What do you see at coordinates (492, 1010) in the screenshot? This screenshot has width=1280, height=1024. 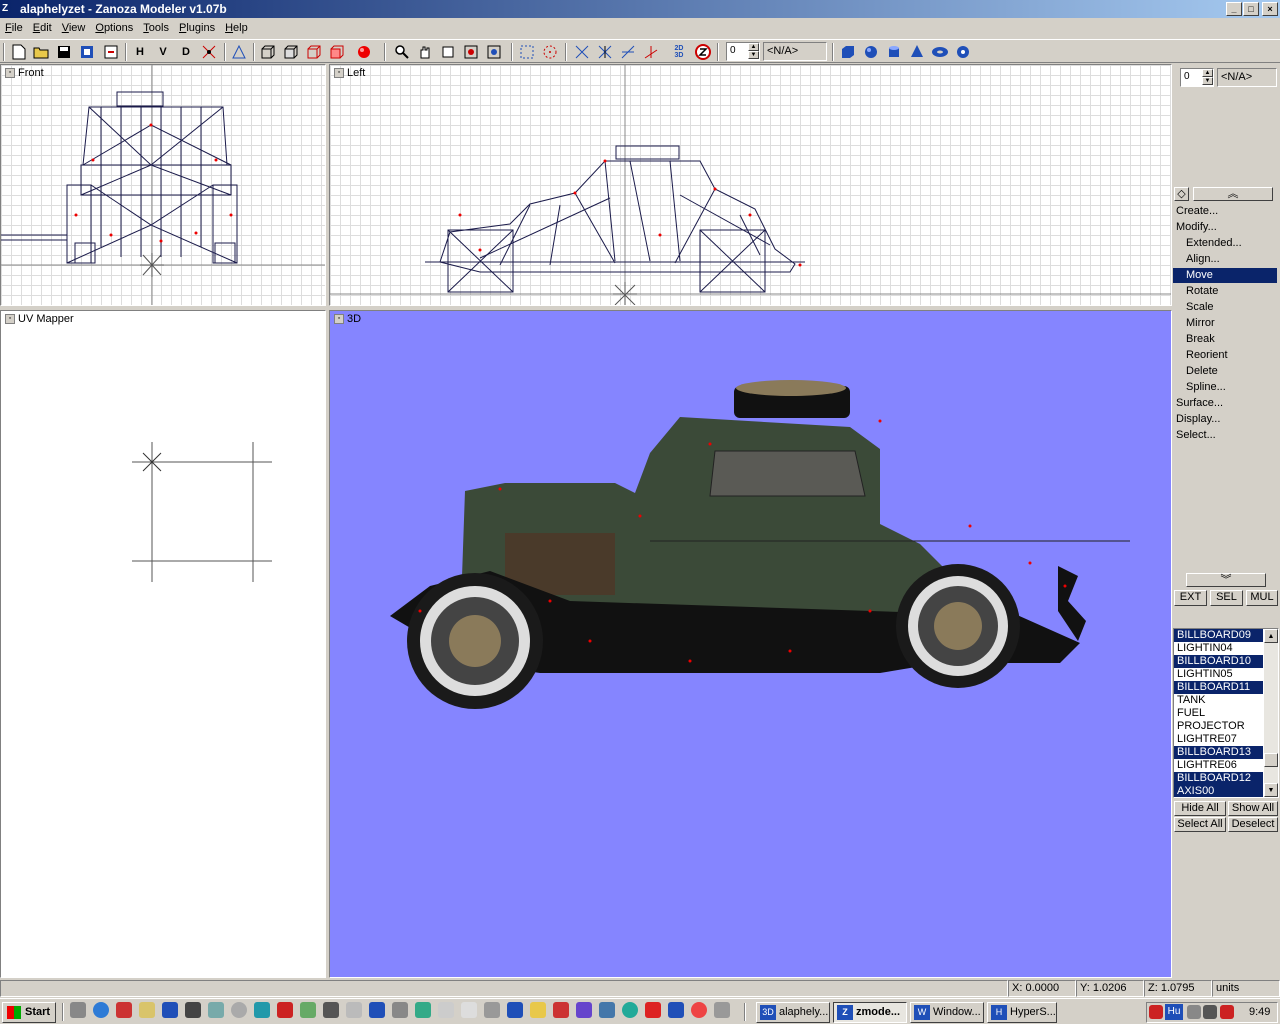 I see `quicklaunch-calc-icon` at bounding box center [492, 1010].